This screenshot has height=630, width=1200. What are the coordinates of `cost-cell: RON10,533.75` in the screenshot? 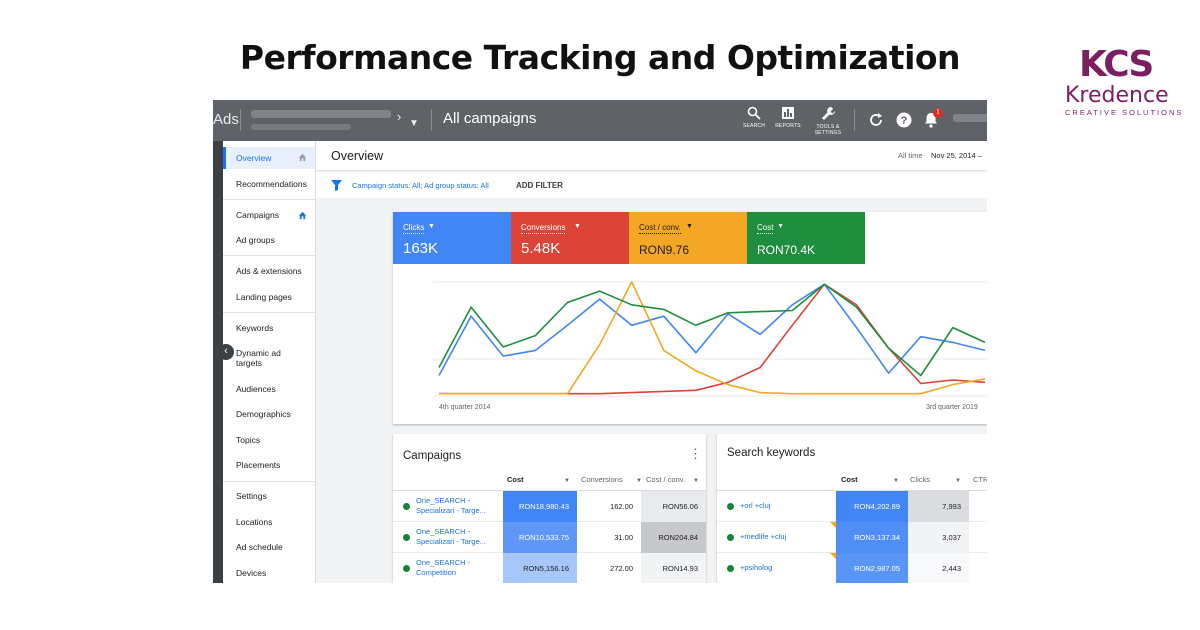 It's located at (540, 537).